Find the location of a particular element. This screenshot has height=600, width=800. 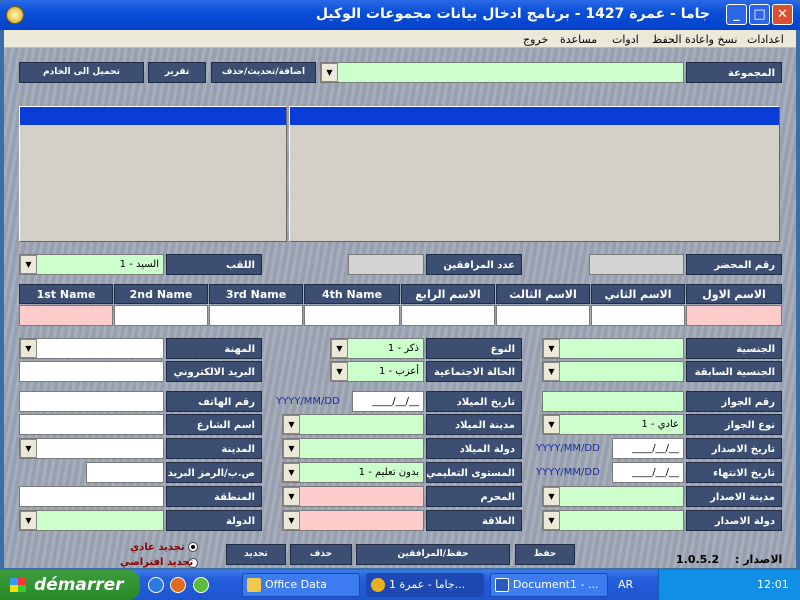

first-name-en-input is located at coordinates (66, 315).